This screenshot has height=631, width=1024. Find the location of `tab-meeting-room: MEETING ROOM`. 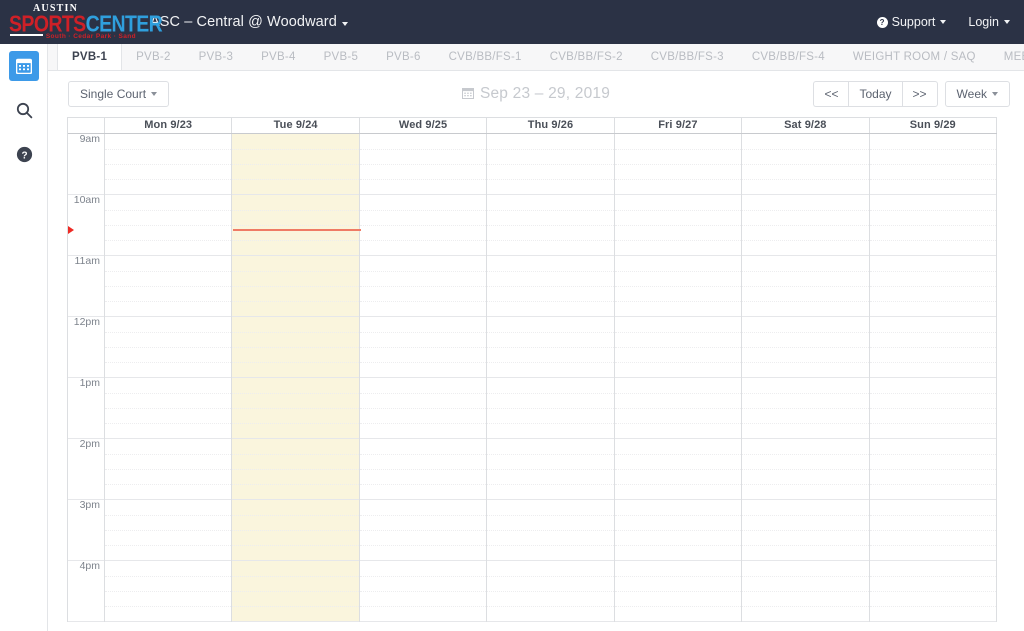

tab-meeting-room: MEETING ROOM is located at coordinates (1007, 57).